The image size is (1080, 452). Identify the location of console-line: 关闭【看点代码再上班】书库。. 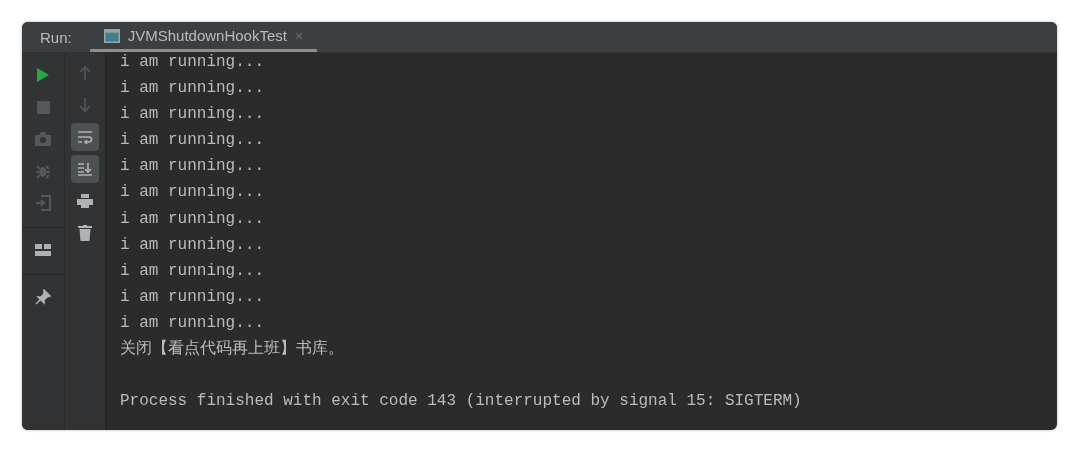
(232, 349).